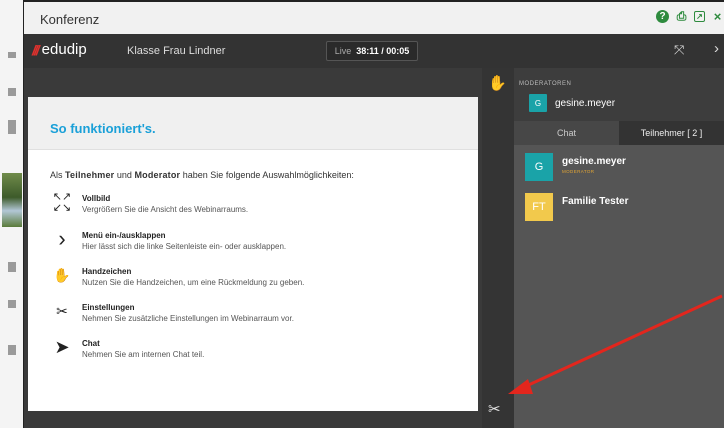 This screenshot has width=724, height=428. I want to click on window-titlebar: Konferenz ? ⎙ ↗ ×, so click(374, 17).